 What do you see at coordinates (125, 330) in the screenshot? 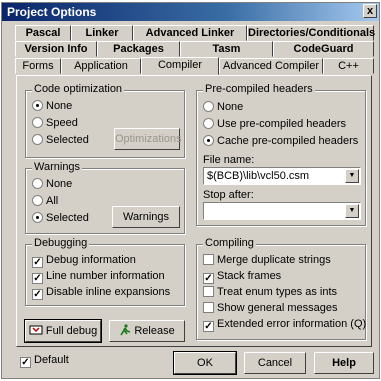
I see `runner-icon` at bounding box center [125, 330].